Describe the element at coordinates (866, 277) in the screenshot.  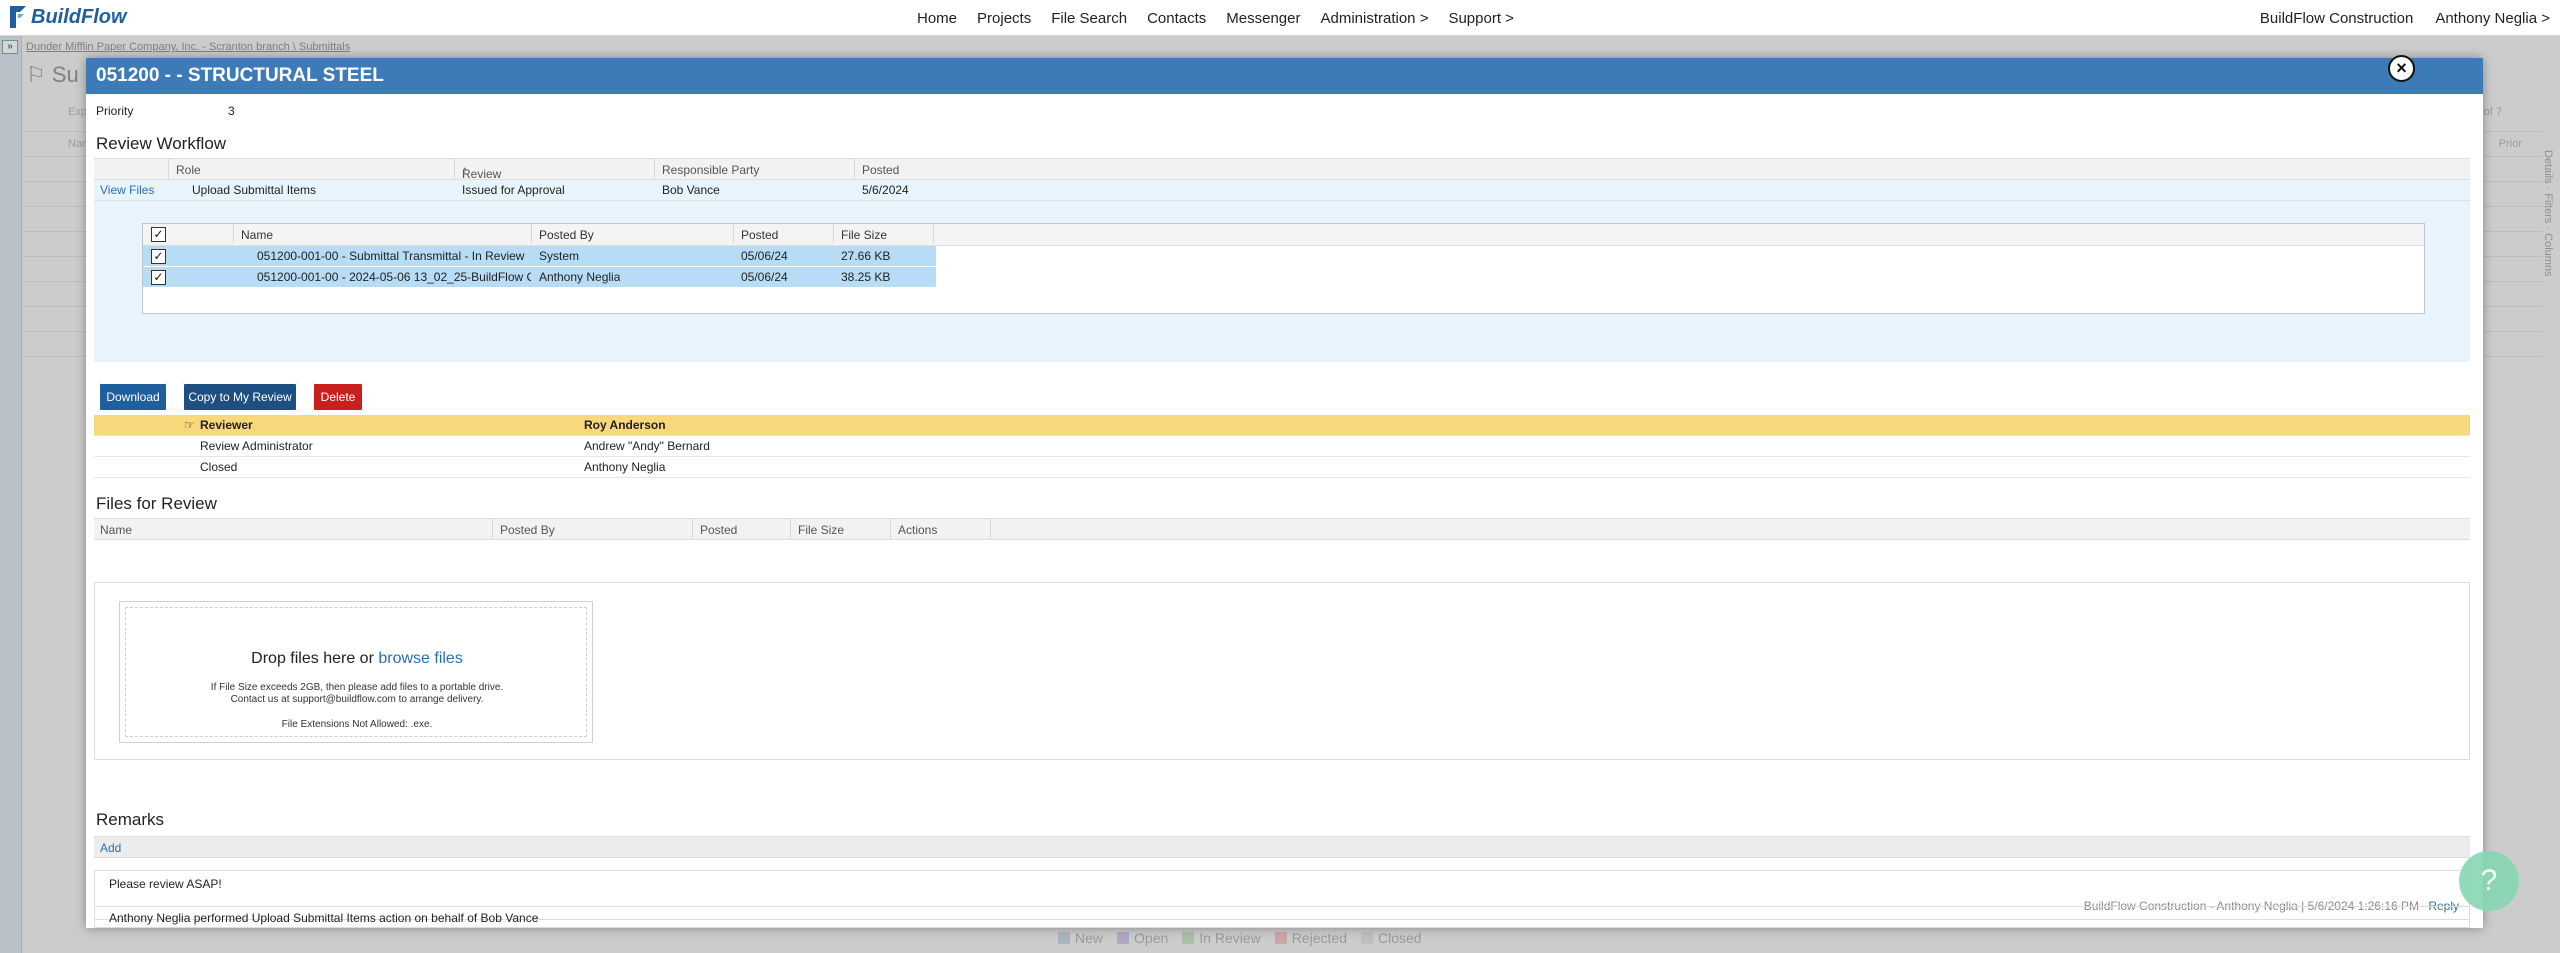
I see `file-size: 38.25 KB` at that location.